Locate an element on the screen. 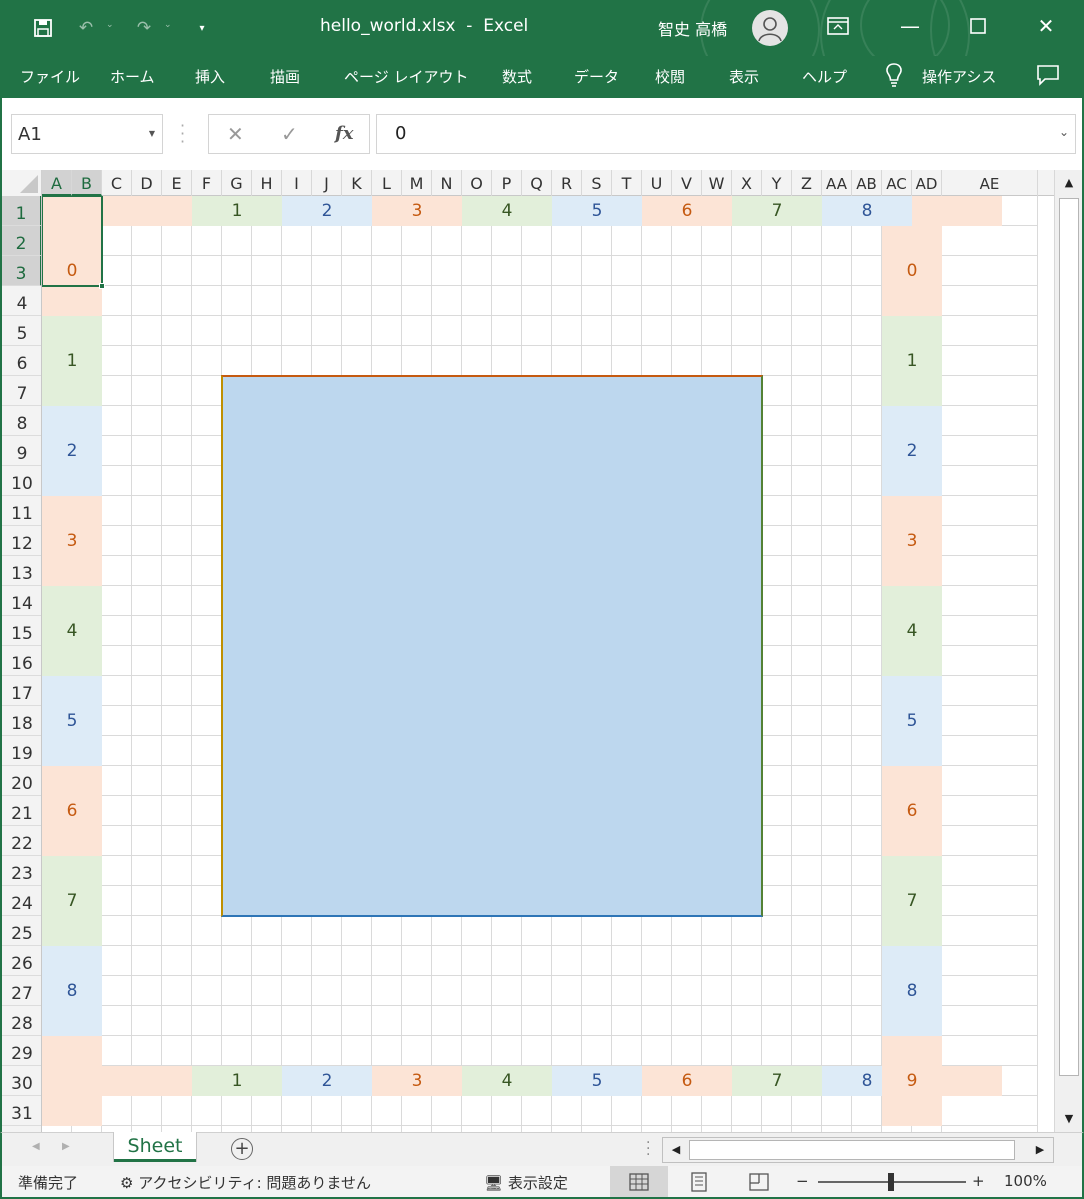 The image size is (1084, 1199). zoom-out-button: − is located at coordinates (802, 1181).